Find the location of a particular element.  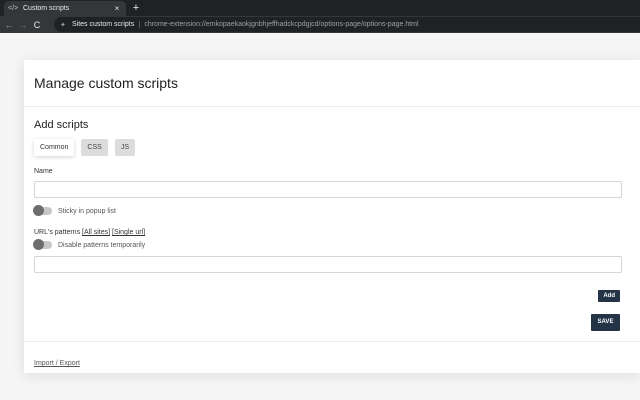

pattern-input is located at coordinates (328, 264).